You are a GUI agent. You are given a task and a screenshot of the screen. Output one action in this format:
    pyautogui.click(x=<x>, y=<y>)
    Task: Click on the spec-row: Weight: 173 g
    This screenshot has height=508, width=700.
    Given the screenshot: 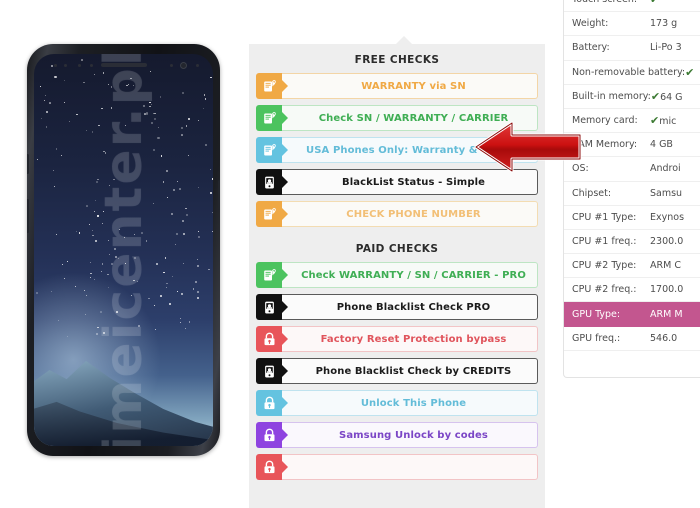 What is the action you would take?
    pyautogui.click(x=632, y=24)
    